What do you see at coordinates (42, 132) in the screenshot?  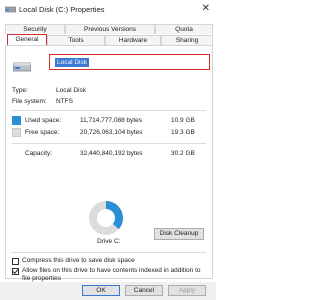 I see `free-space-label: Free space:` at bounding box center [42, 132].